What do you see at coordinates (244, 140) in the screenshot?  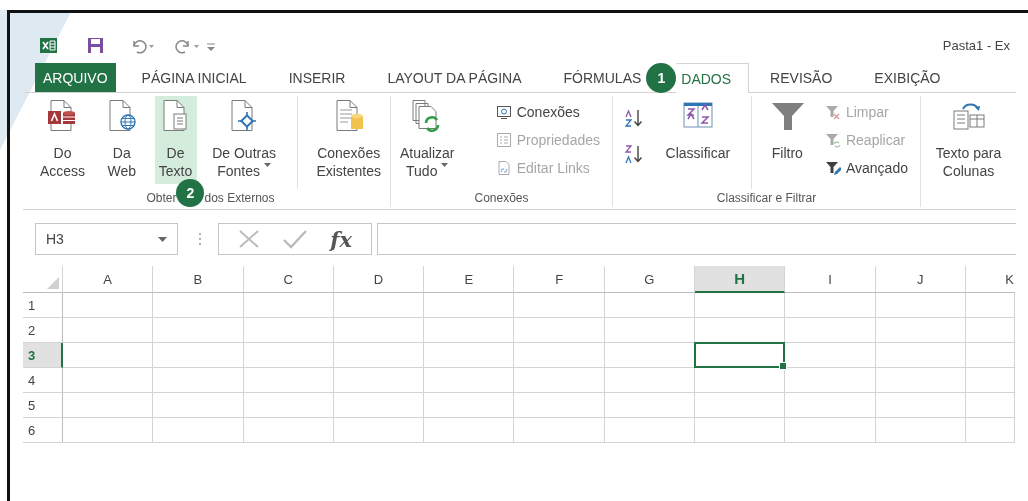 I see `ribbon-button: De Outras Fontes` at bounding box center [244, 140].